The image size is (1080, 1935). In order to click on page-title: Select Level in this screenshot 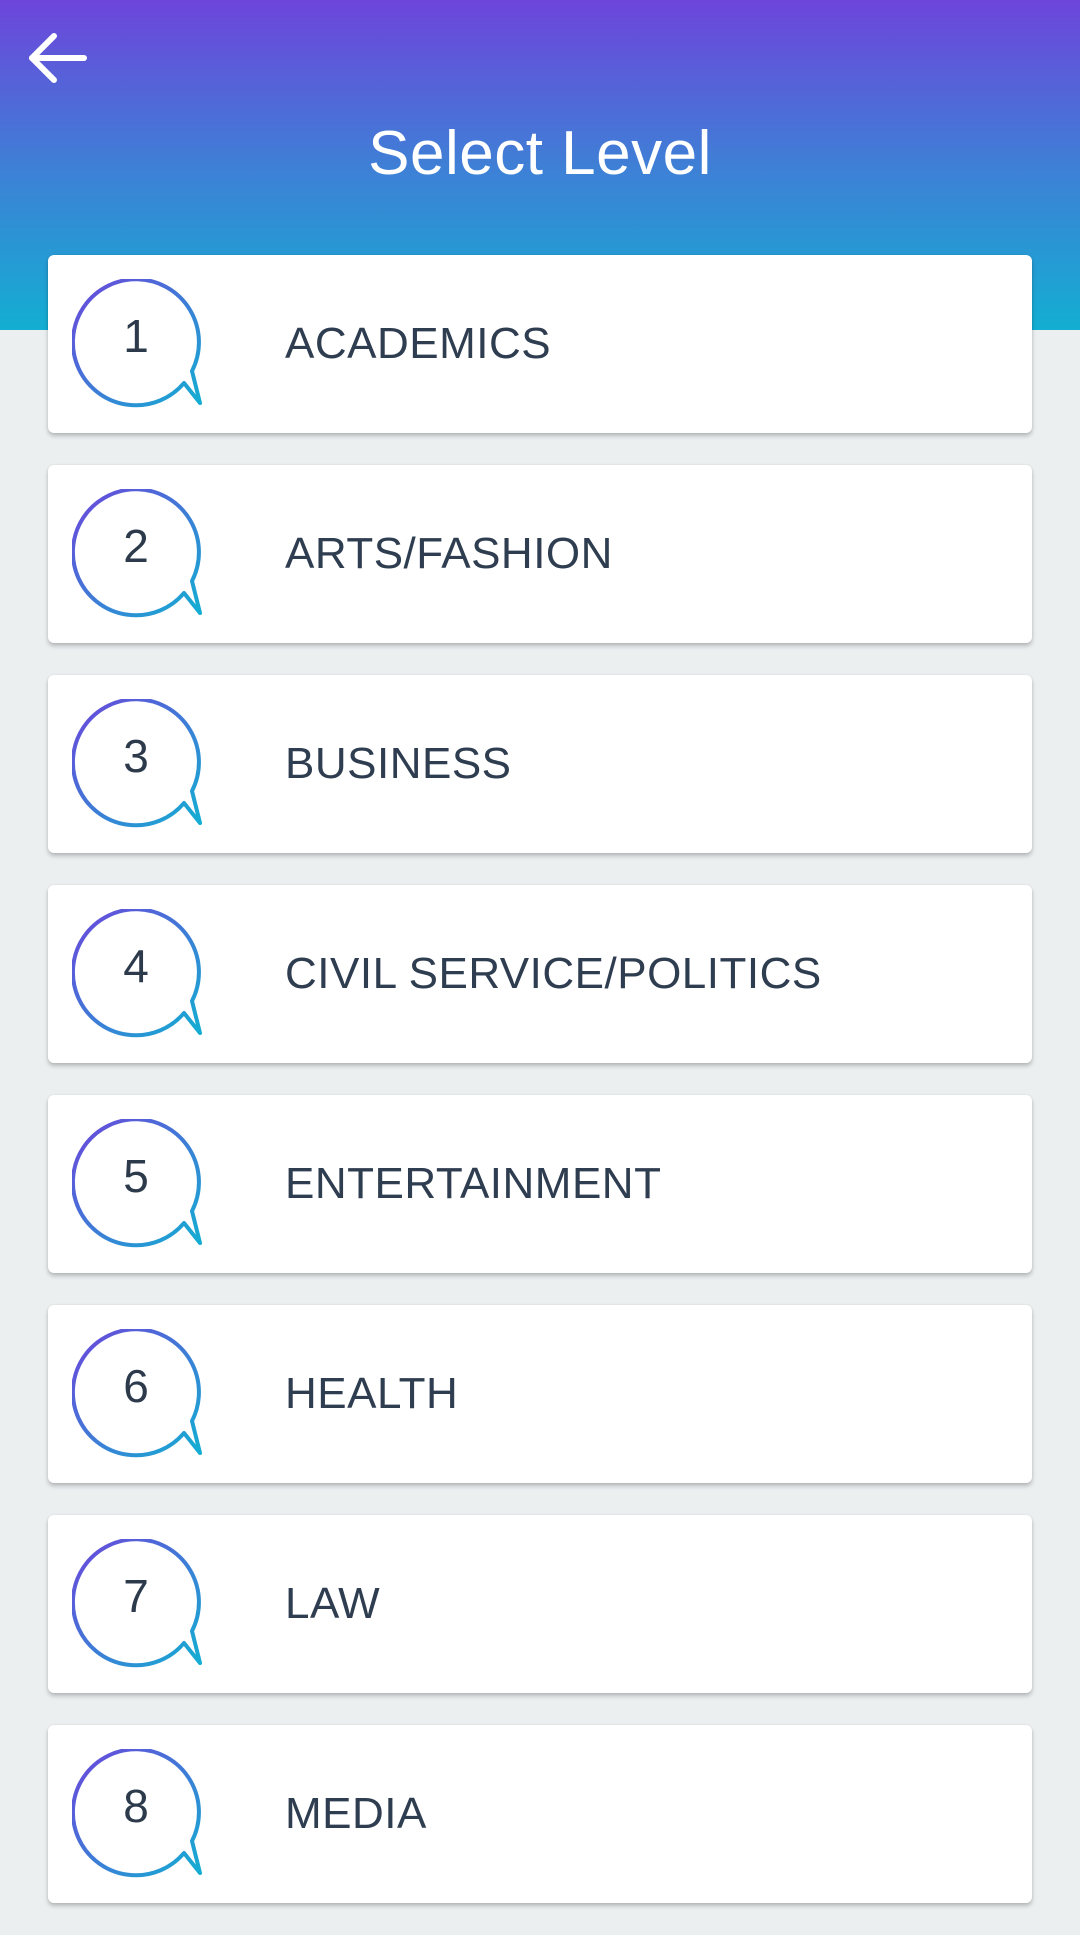, I will do `click(540, 153)`.